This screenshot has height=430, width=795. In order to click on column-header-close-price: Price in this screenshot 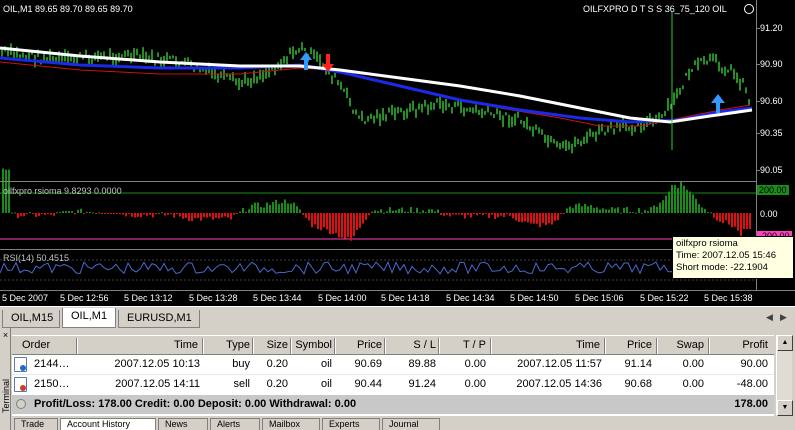, I will do `click(629, 345)`.